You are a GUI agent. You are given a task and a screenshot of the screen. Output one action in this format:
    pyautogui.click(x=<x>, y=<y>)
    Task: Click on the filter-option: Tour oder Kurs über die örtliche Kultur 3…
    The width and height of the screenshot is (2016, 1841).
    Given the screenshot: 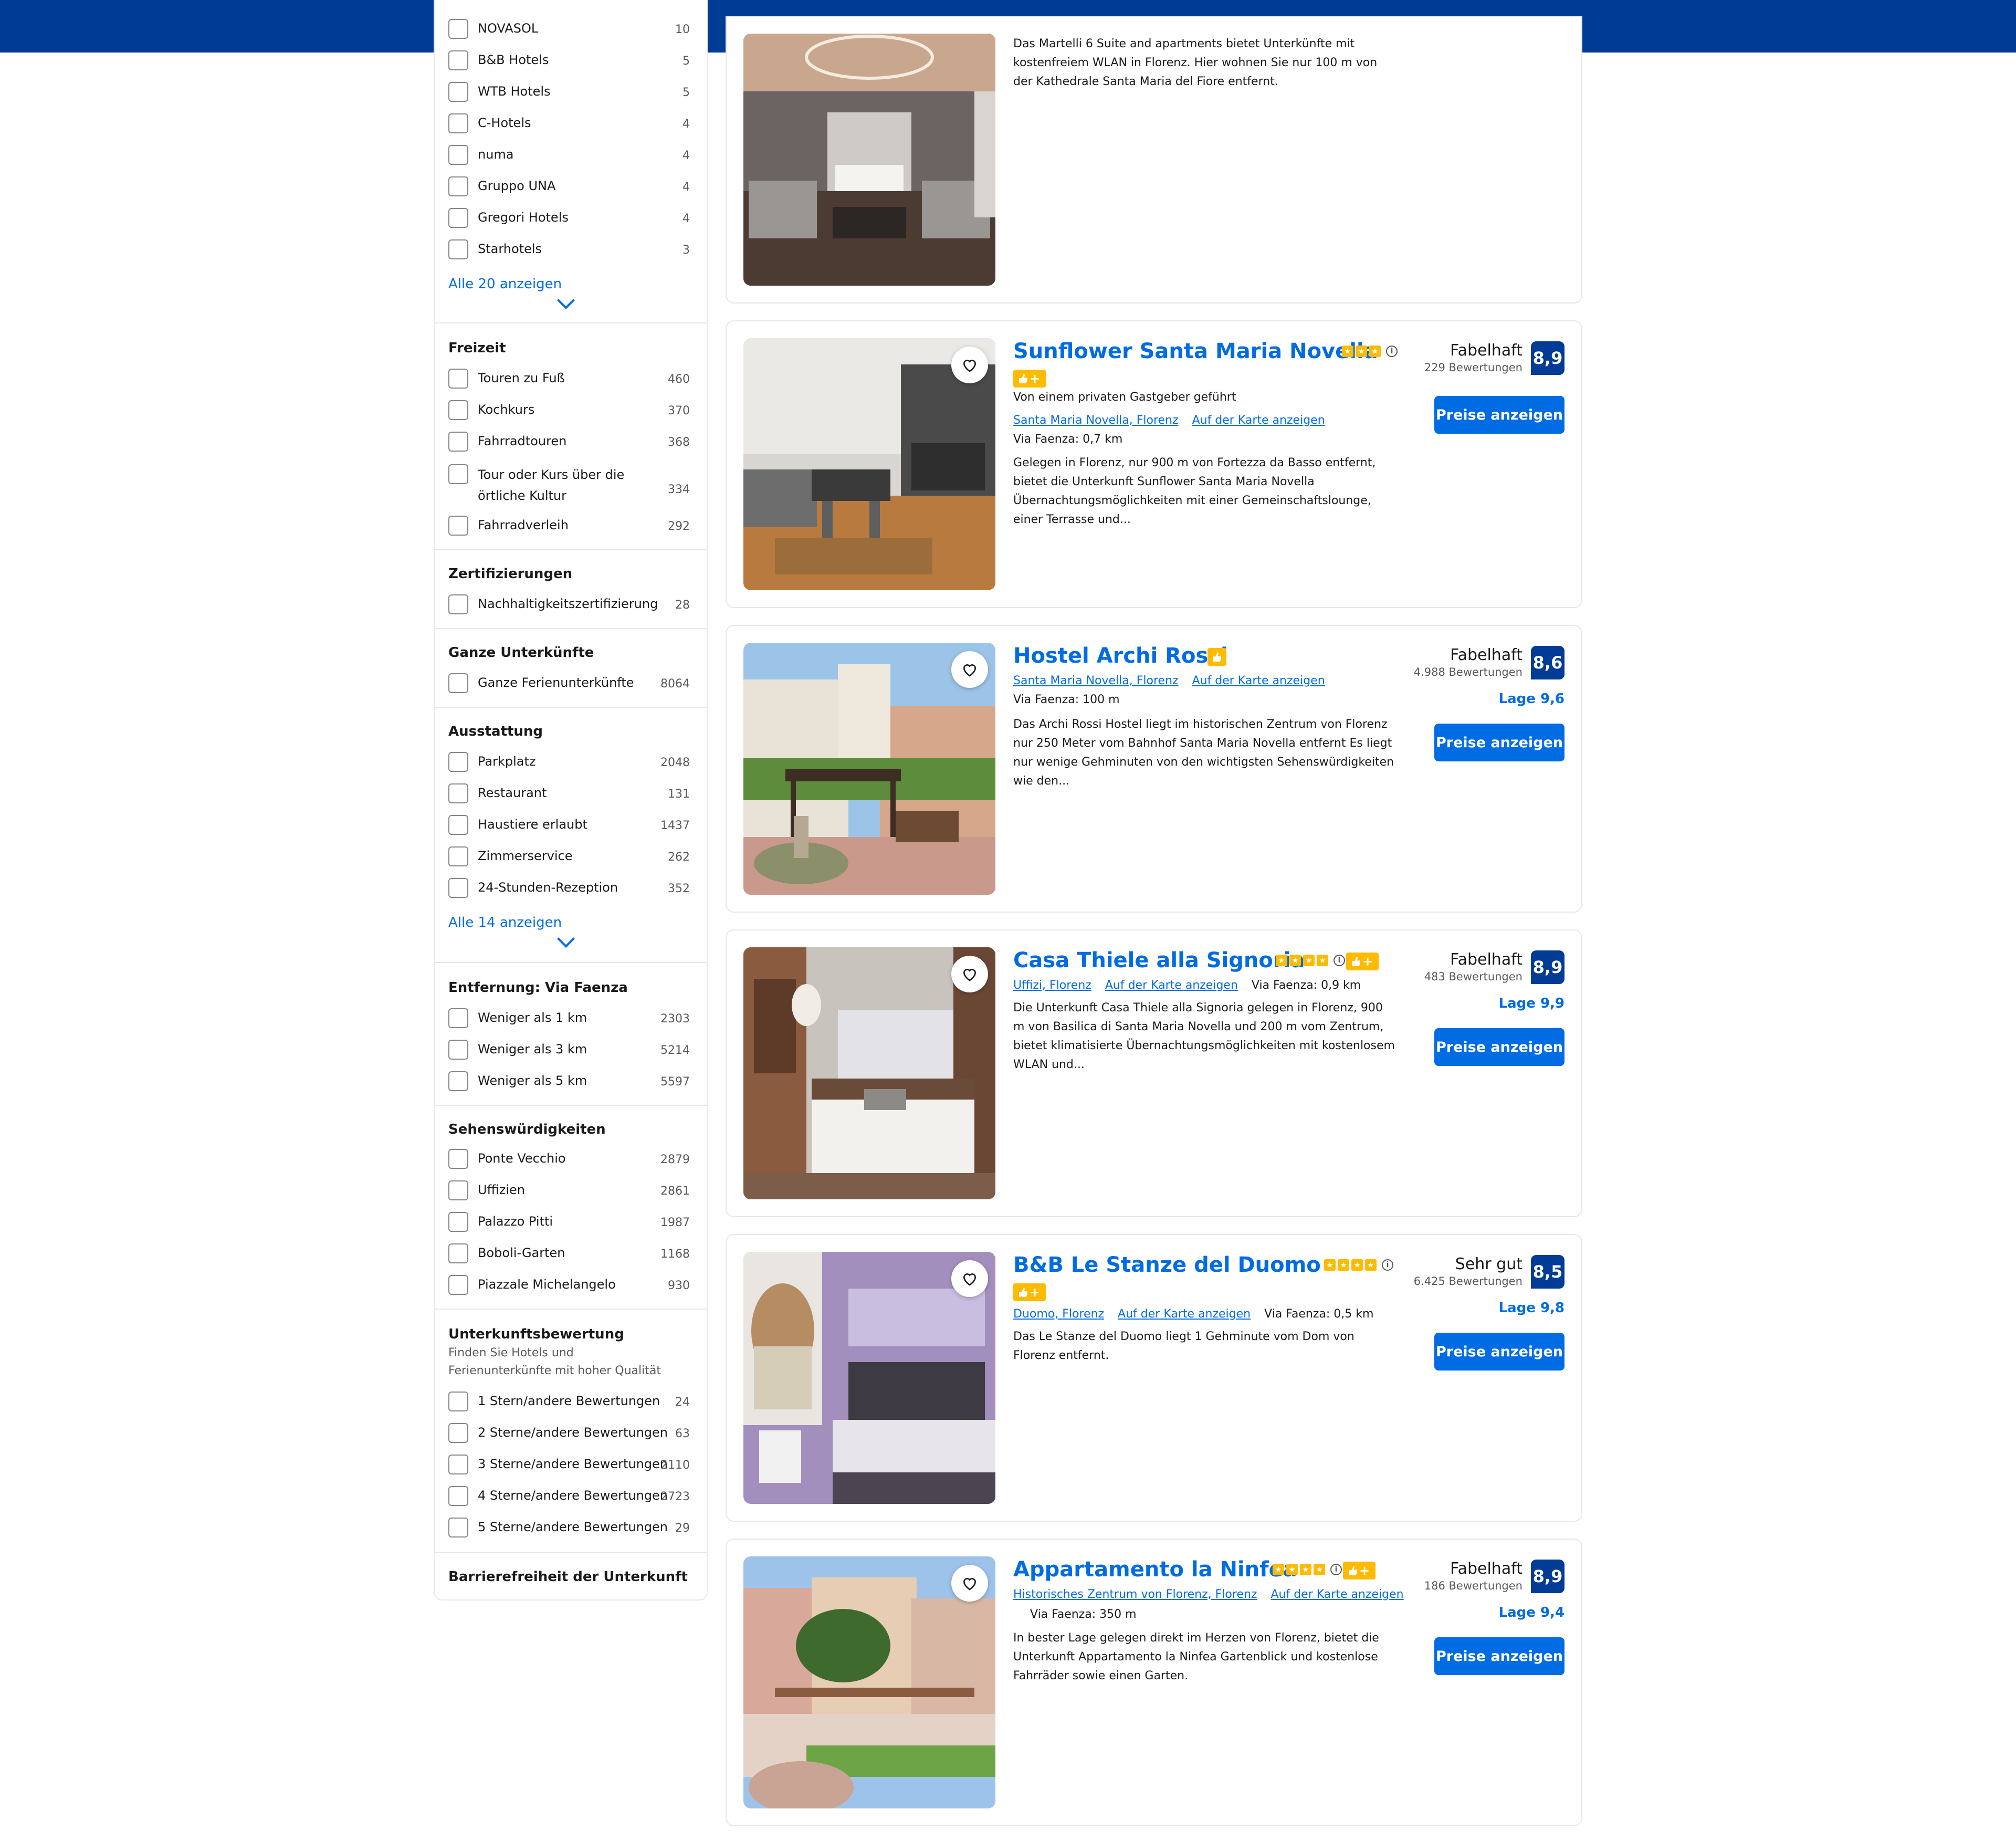 What is the action you would take?
    pyautogui.click(x=569, y=484)
    